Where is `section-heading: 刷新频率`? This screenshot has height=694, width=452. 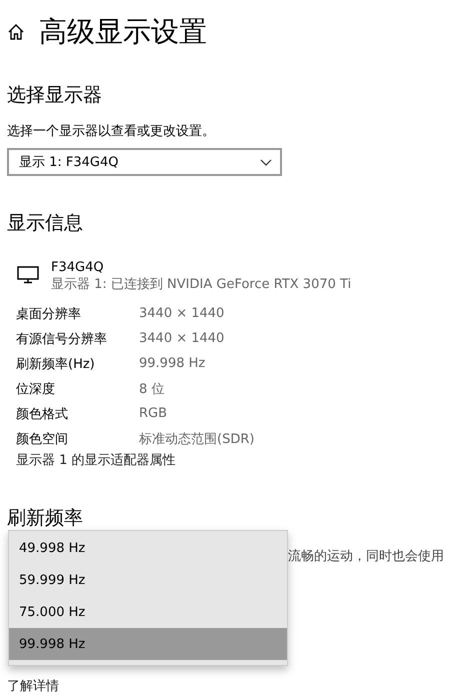
section-heading: 刷新频率 is located at coordinates (45, 518).